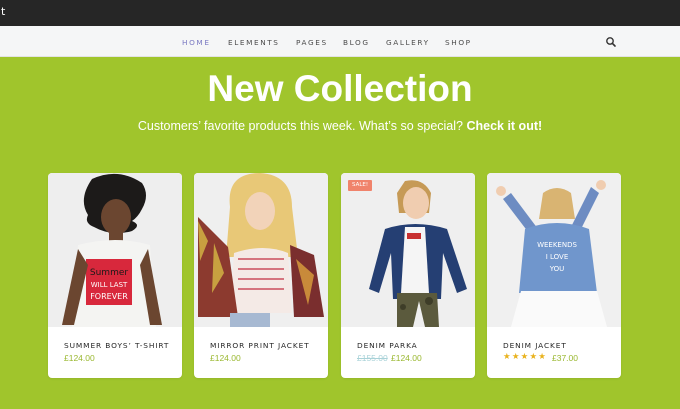 The width and height of the screenshot is (680, 409). What do you see at coordinates (504, 126) in the screenshot?
I see `check-it-out-link: Check it out!` at bounding box center [504, 126].